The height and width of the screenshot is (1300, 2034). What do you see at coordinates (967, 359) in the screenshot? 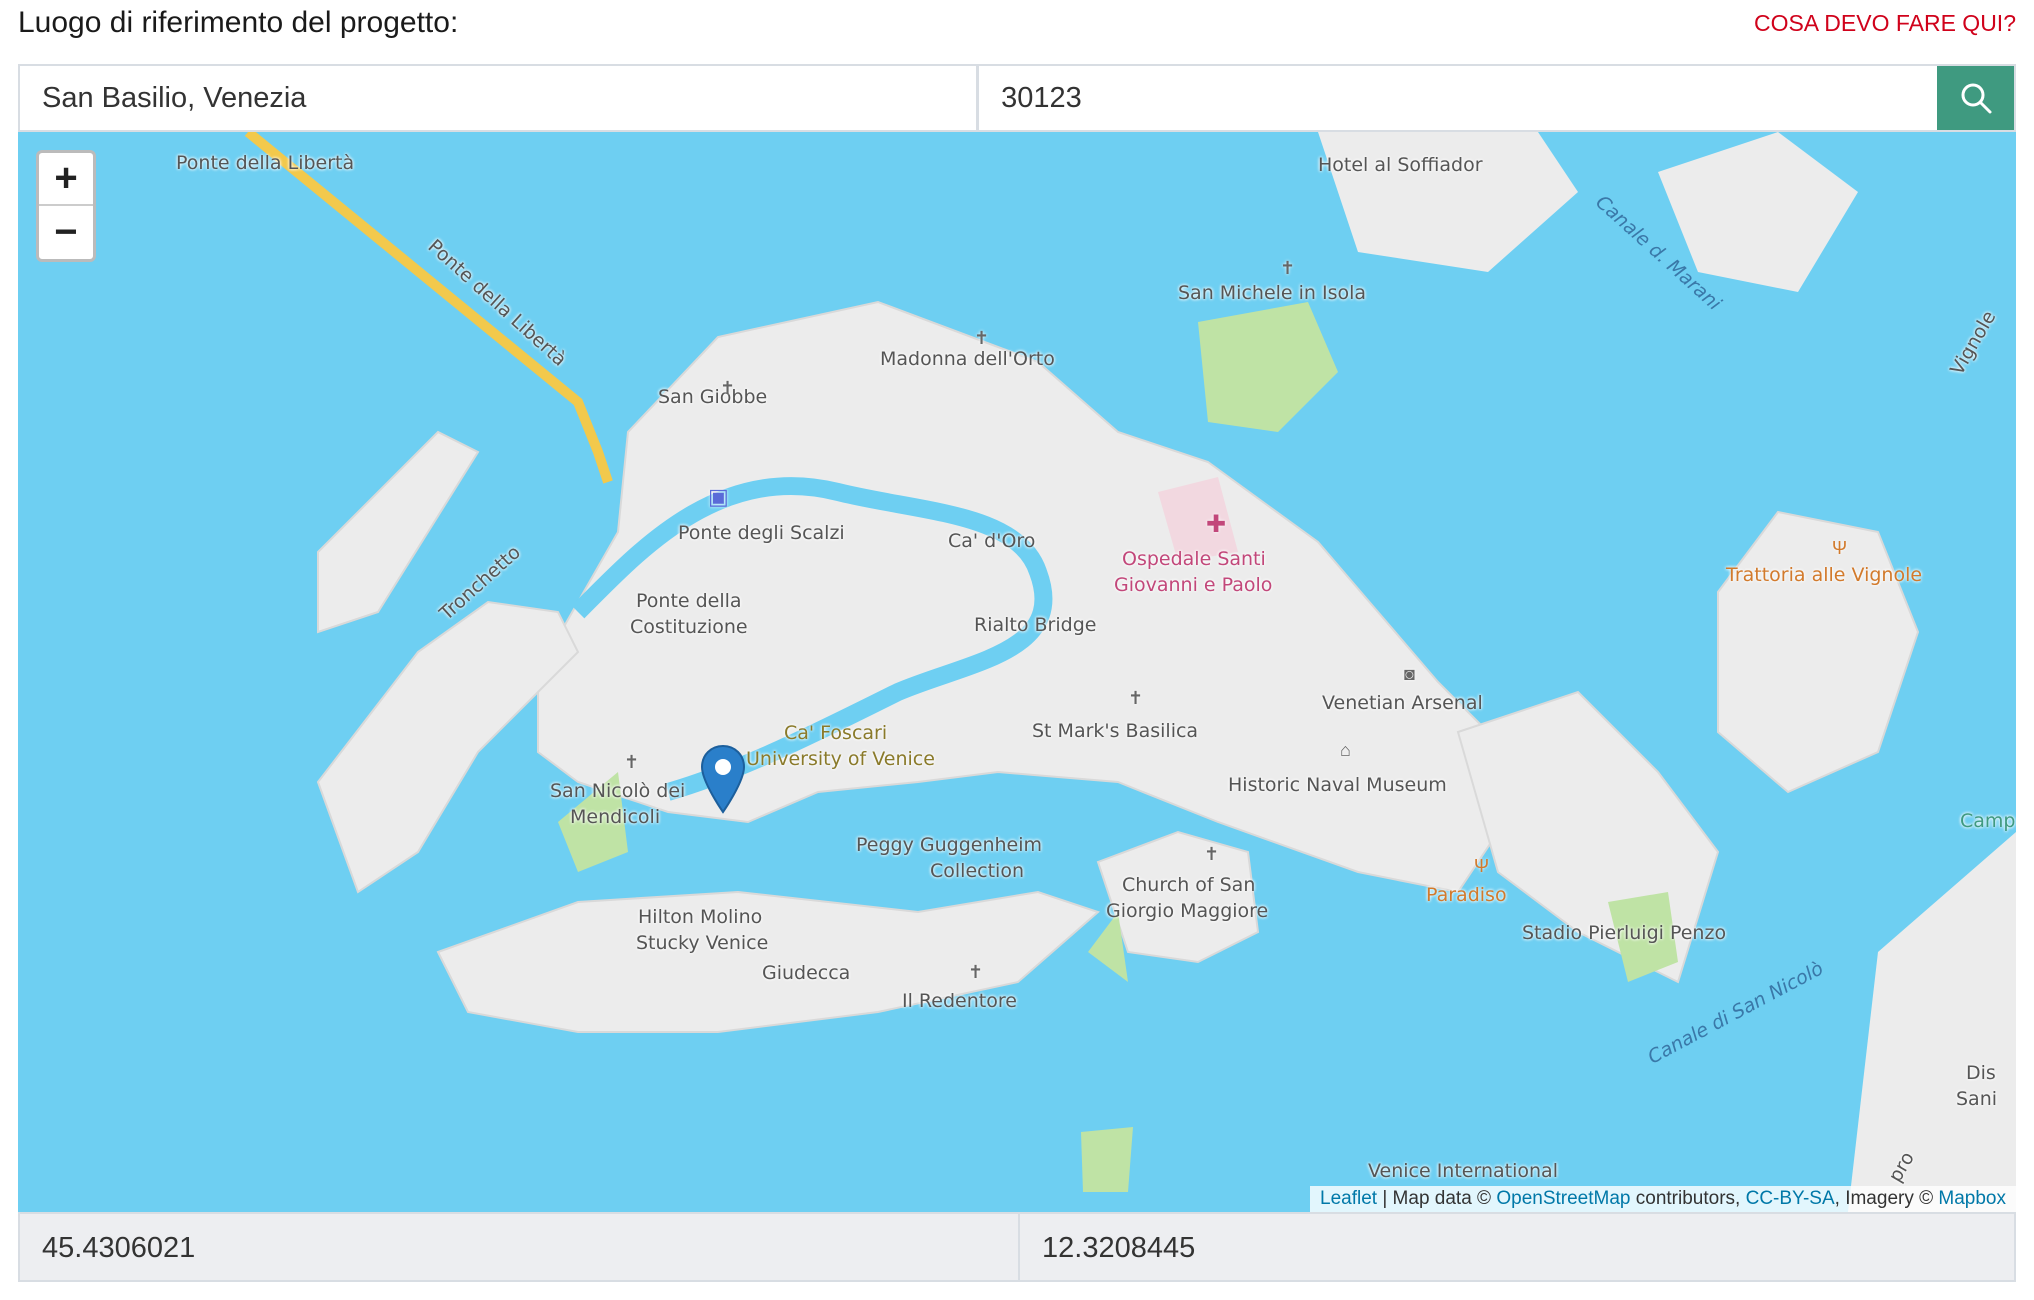
I see `map-label: Madonna dell'Orto` at bounding box center [967, 359].